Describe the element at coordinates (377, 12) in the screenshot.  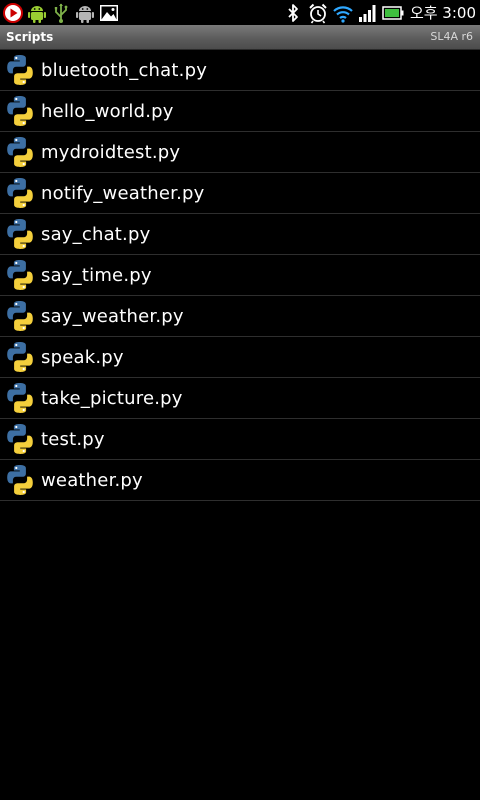
I see `system-icons: 오후 3:00` at that location.